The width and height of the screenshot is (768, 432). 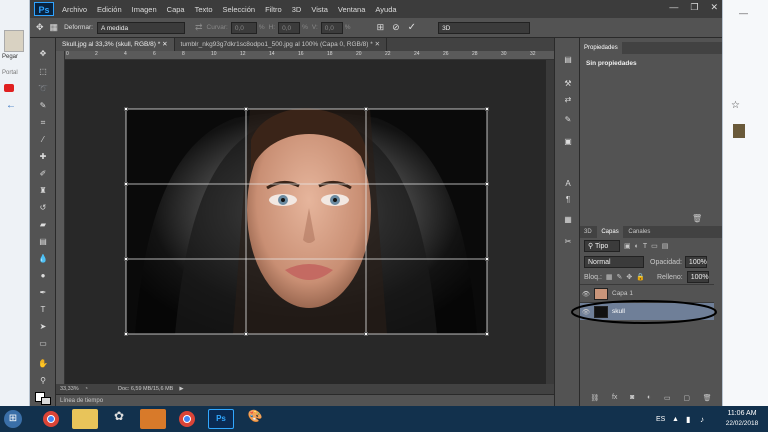 What do you see at coordinates (629, 277) in the screenshot?
I see `lock-move-icon: ✥` at bounding box center [629, 277].